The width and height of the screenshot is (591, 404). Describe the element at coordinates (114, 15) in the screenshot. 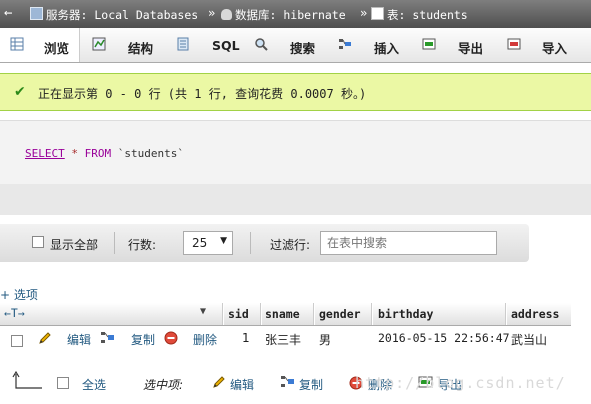

I see `breadcrumb-server: 服务器: Local Databases` at that location.